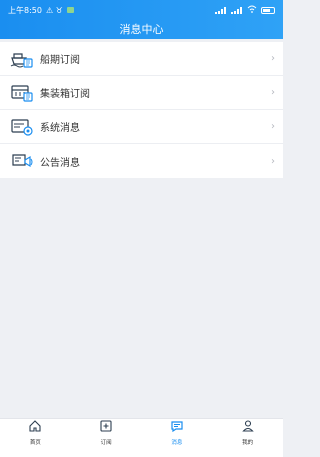  What do you see at coordinates (141, 59) in the screenshot?
I see `menu-item-ship-subscription: 船期订阅 ›` at bounding box center [141, 59].